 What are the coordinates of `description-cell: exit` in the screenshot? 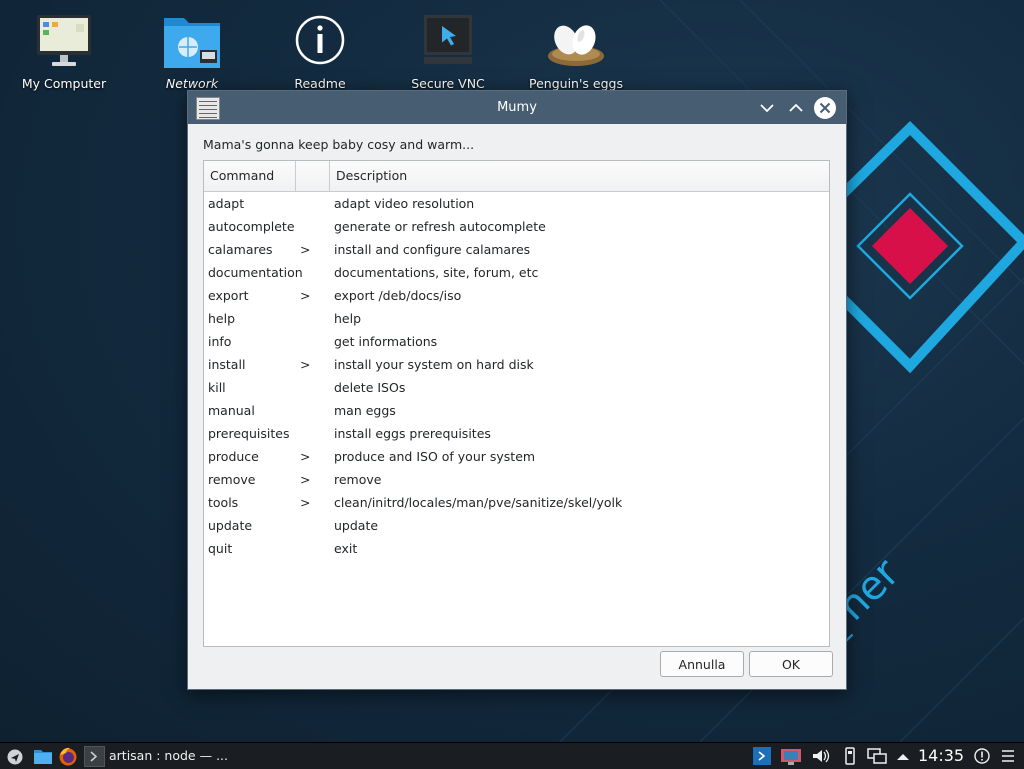 It's located at (346, 548).